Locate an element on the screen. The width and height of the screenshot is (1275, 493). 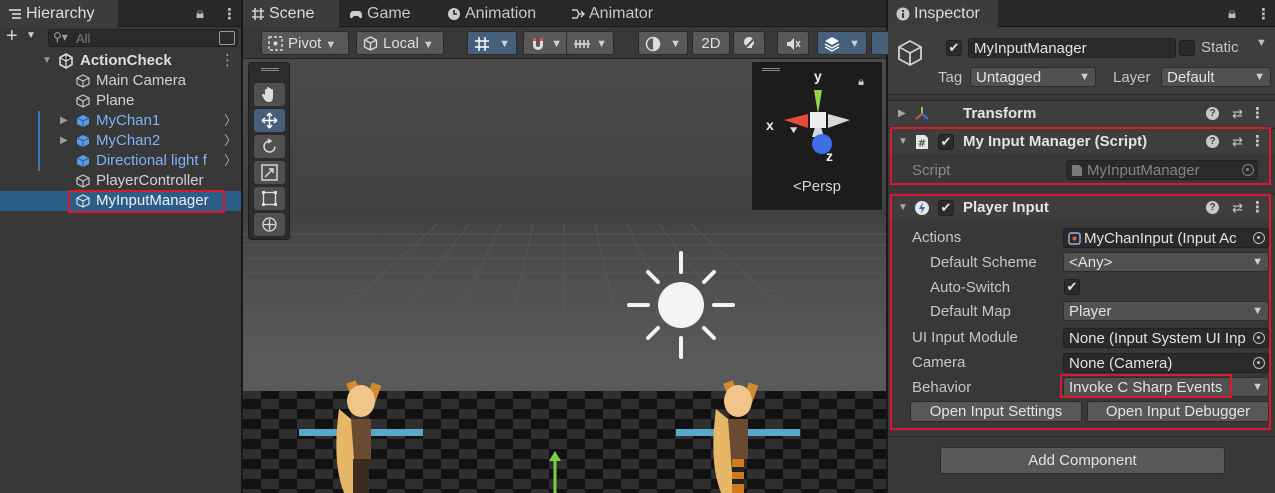
transform-tool-button is located at coordinates (269, 224).